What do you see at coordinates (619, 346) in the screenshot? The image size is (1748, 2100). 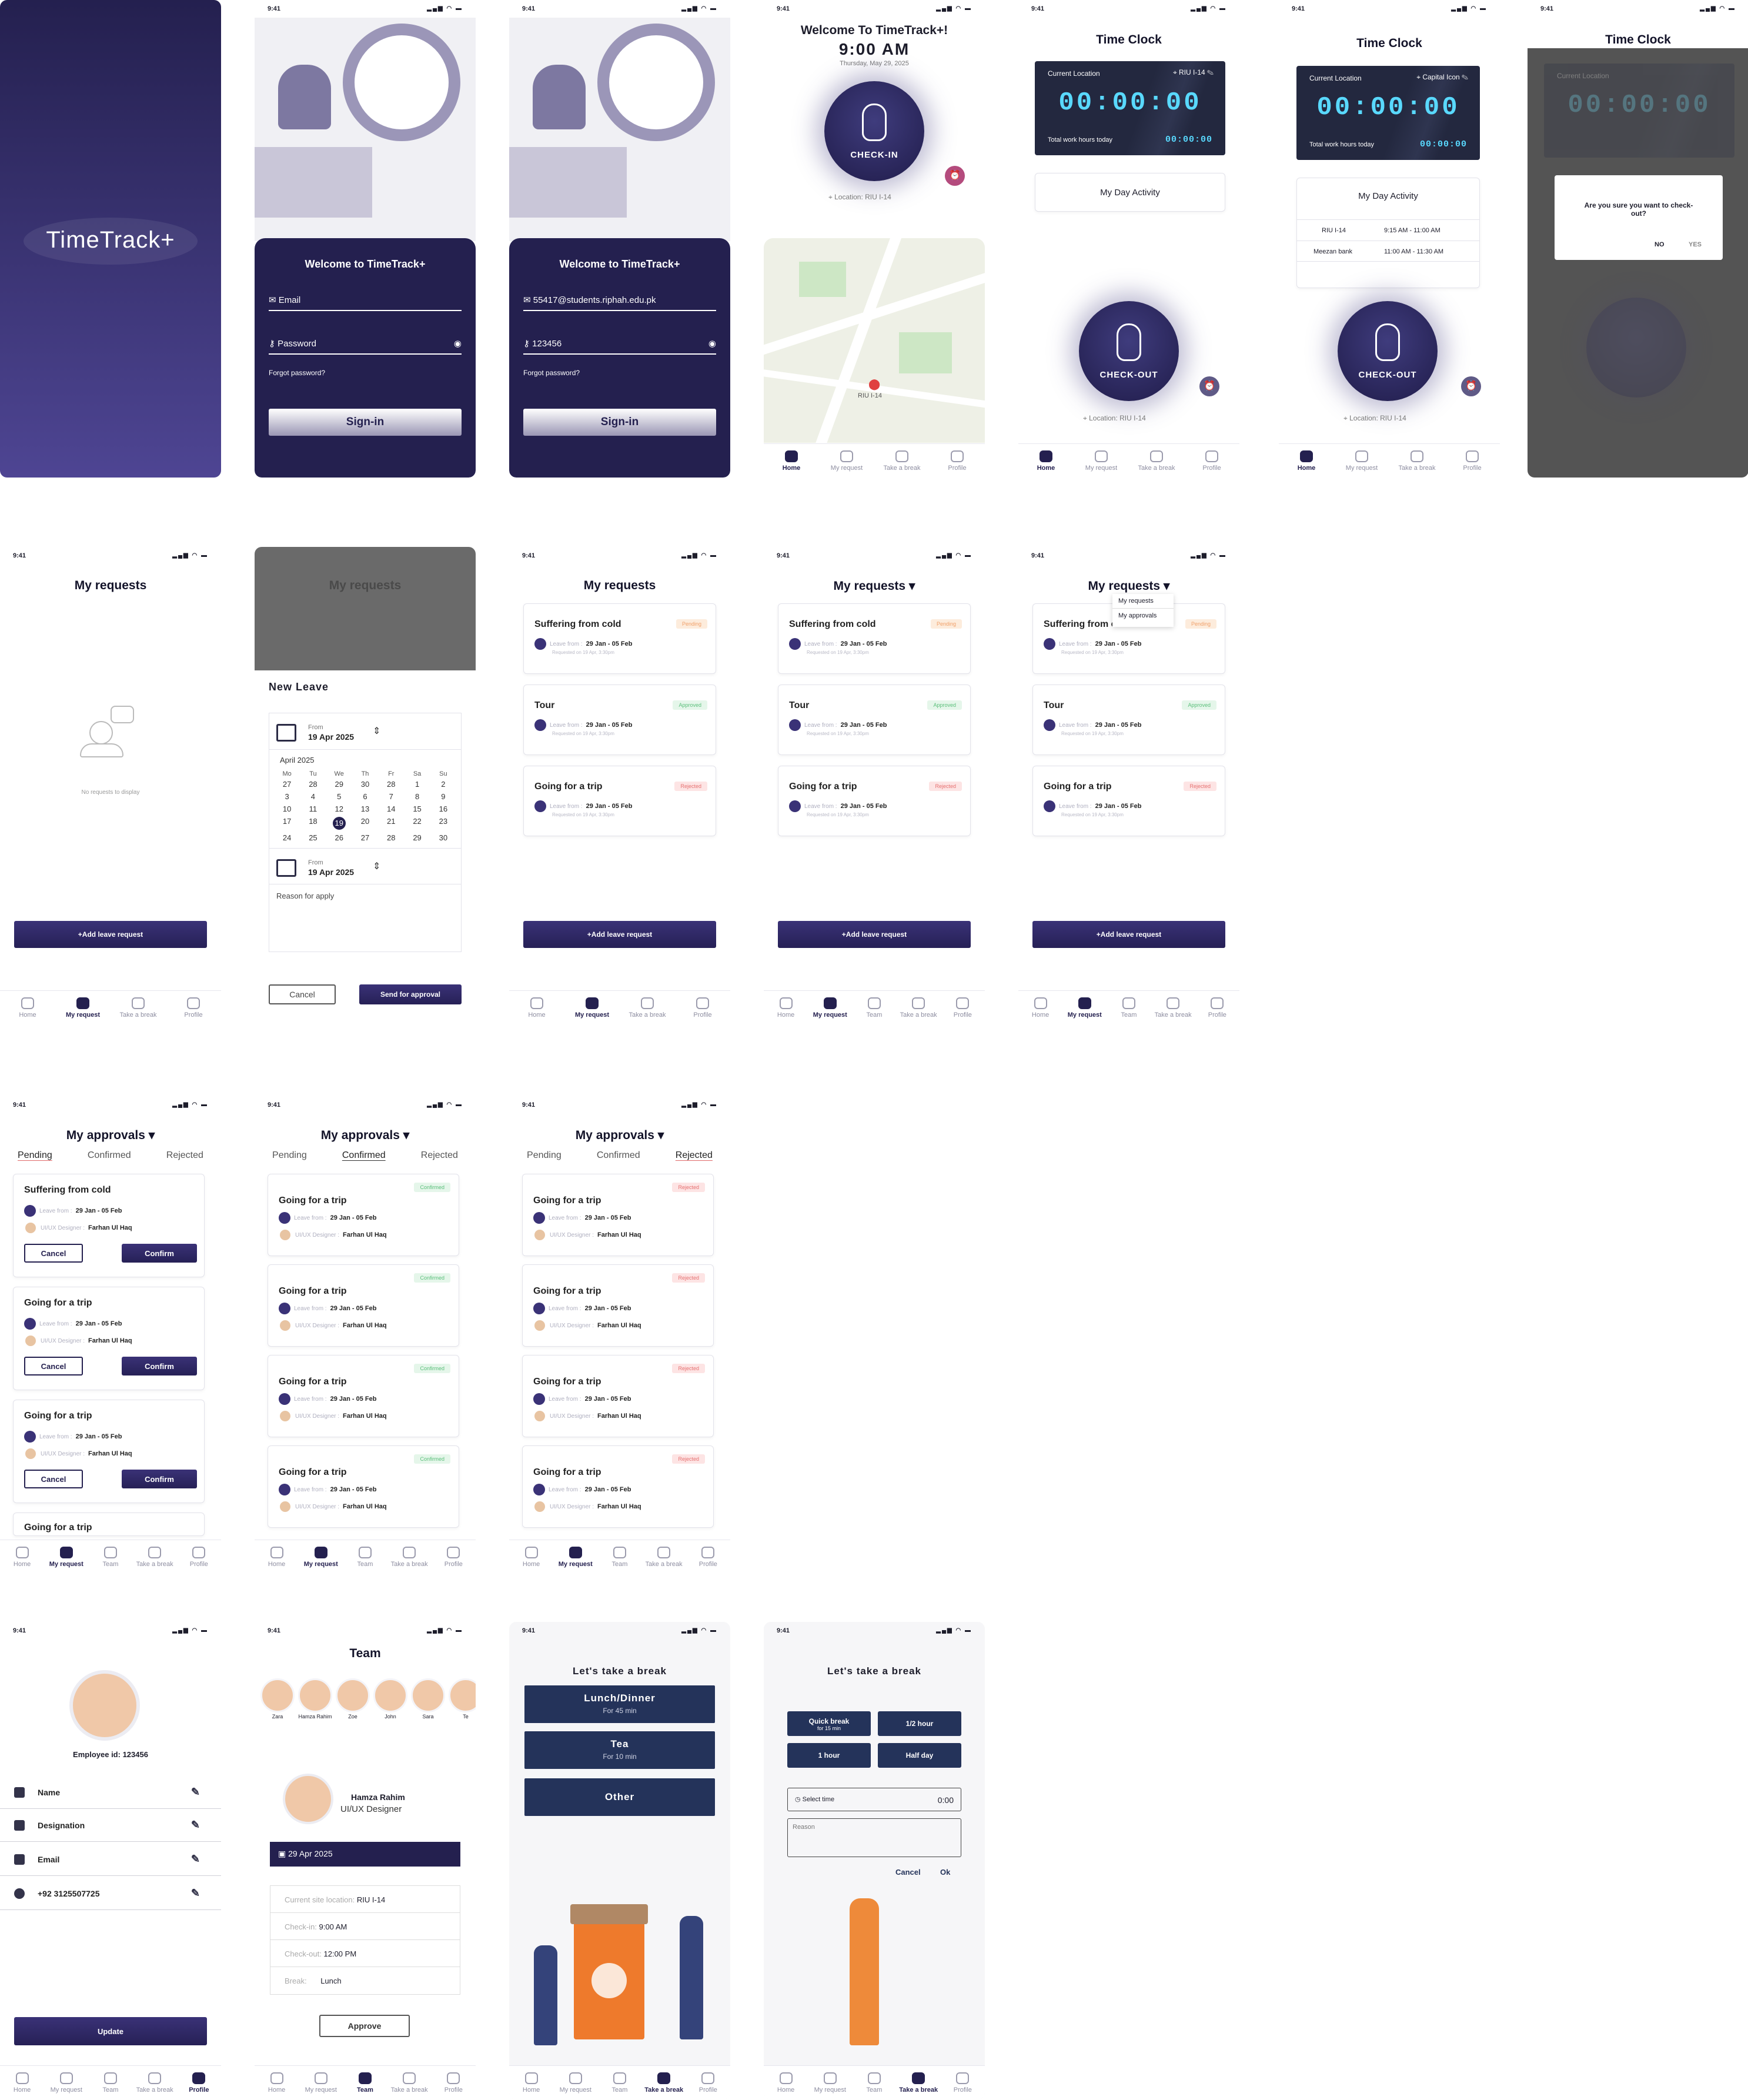 I see `password-field: ⚷ 123456 ◉` at bounding box center [619, 346].